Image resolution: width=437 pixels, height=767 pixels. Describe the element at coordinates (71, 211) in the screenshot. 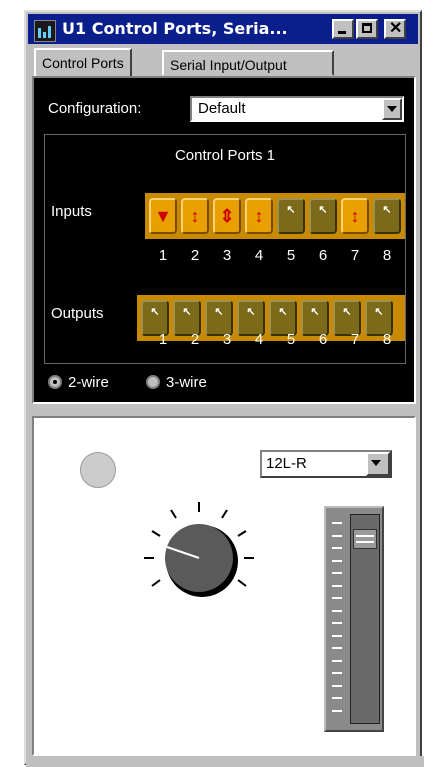

I see `inputs-label: Inputs` at that location.